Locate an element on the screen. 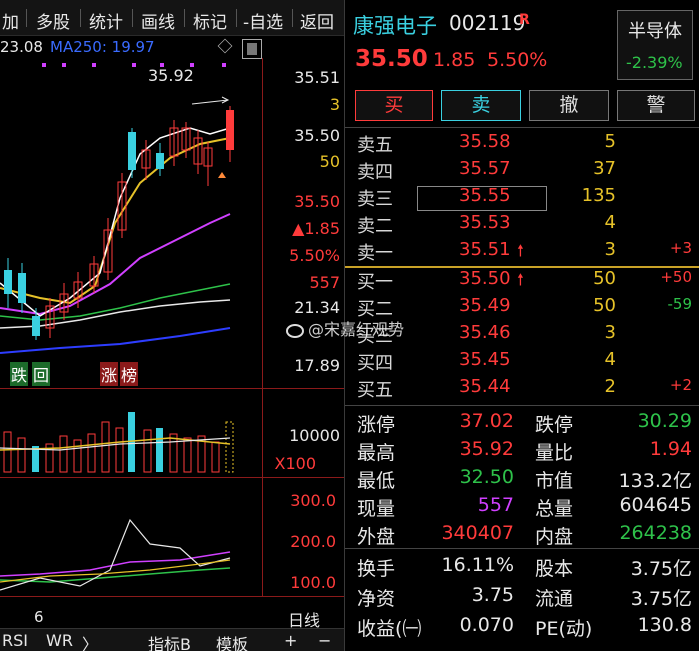  stat-current-volume: 557 is located at coordinates (495, 505).